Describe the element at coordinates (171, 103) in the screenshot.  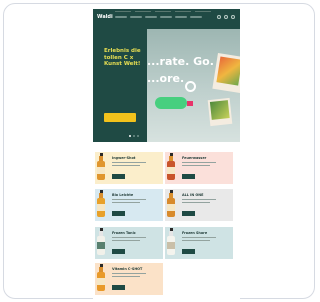
I see `hero-pill-badge` at that location.